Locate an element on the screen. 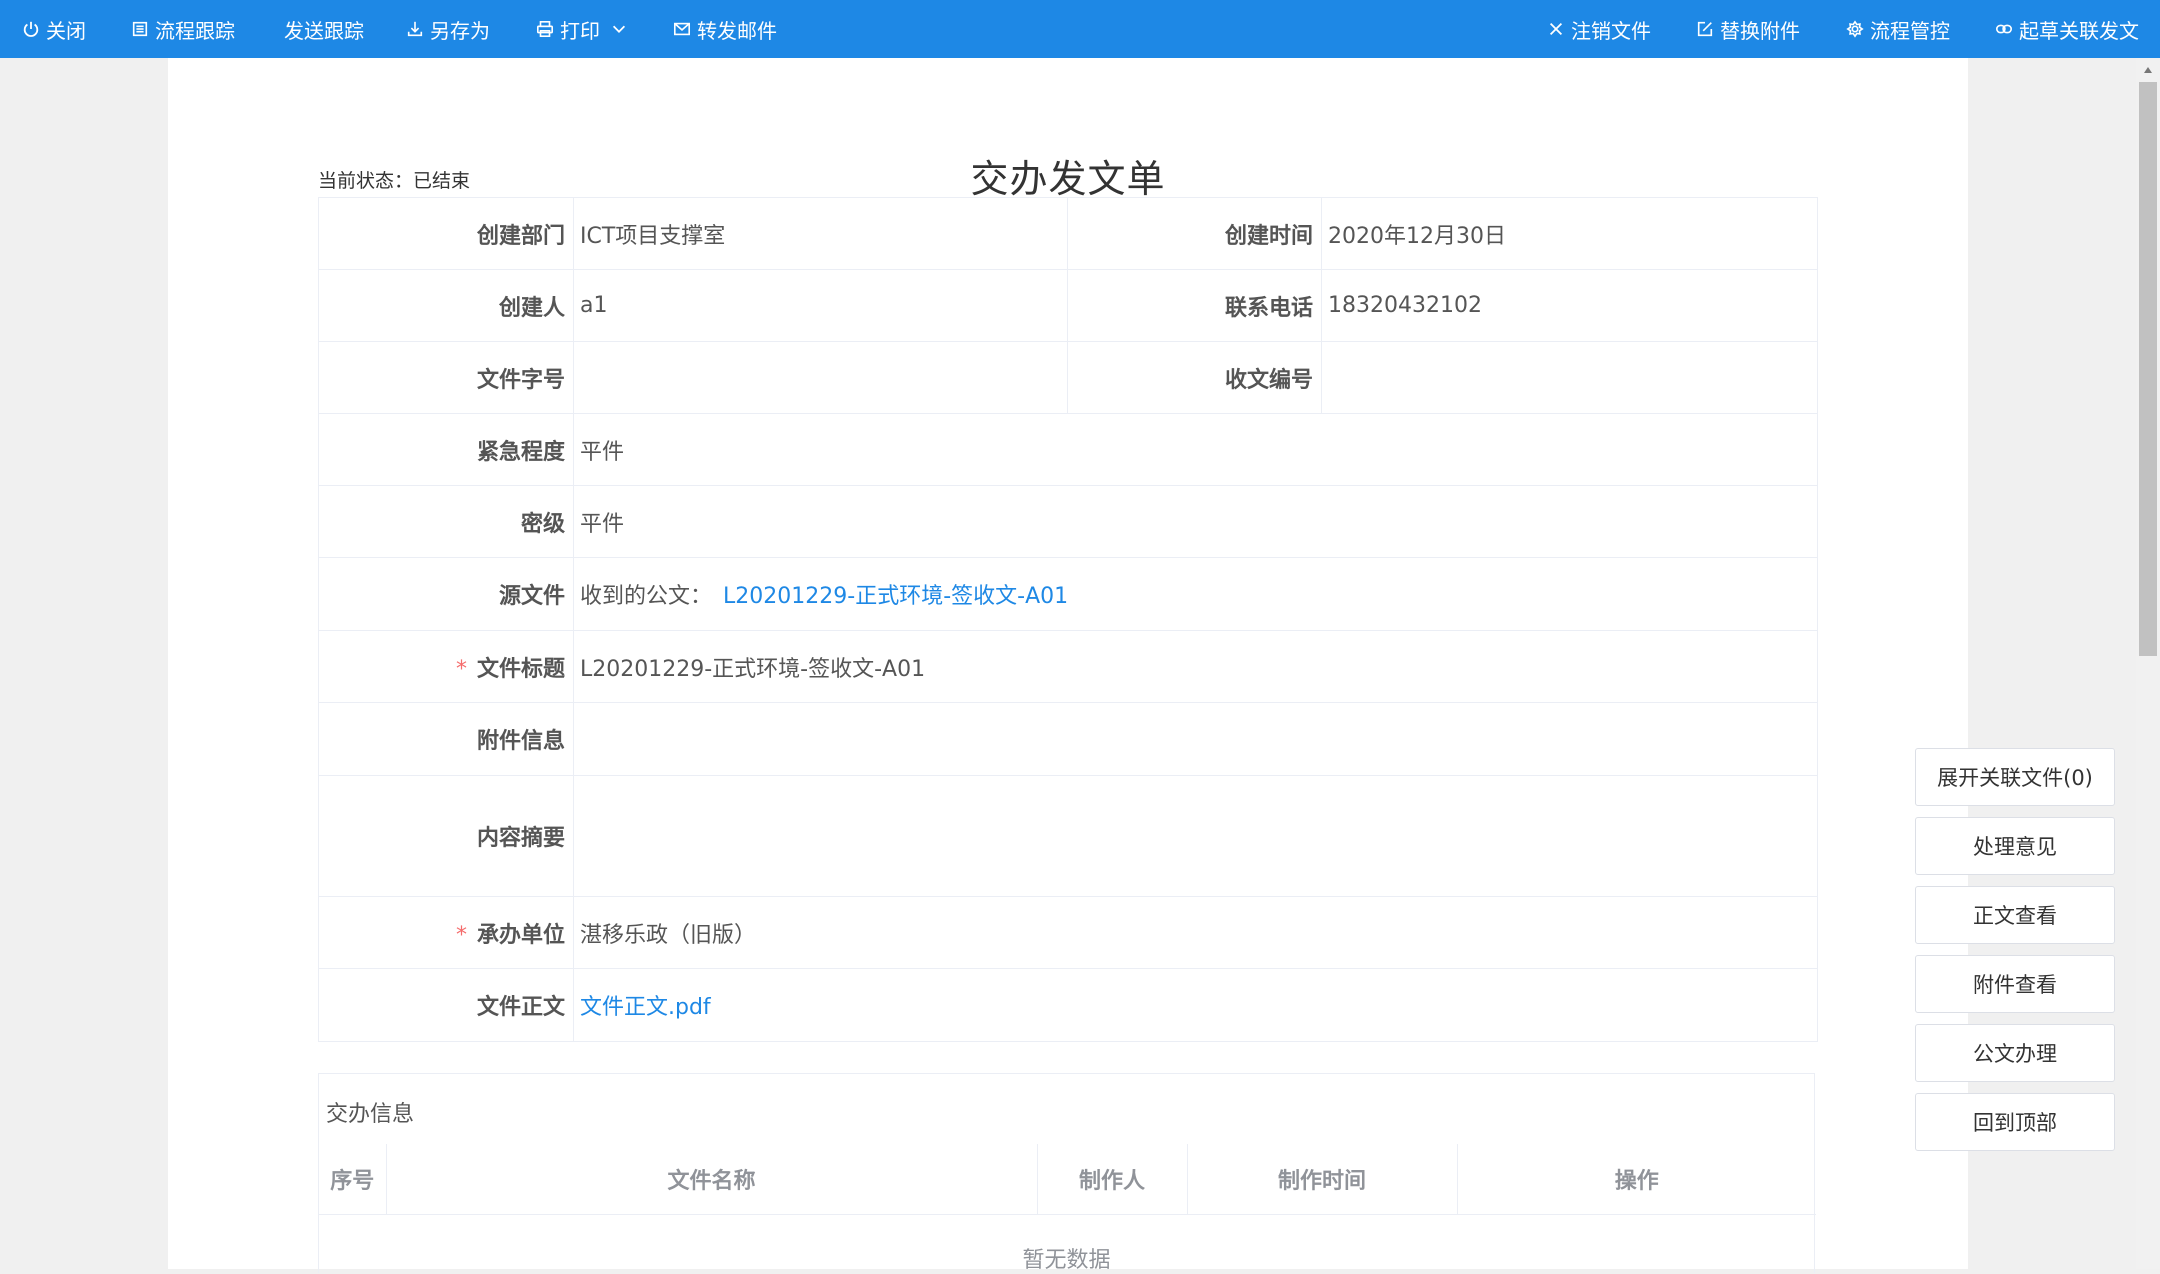 Image resolution: width=2160 pixels, height=1274 pixels. print-label: 打印 is located at coordinates (580, 30).